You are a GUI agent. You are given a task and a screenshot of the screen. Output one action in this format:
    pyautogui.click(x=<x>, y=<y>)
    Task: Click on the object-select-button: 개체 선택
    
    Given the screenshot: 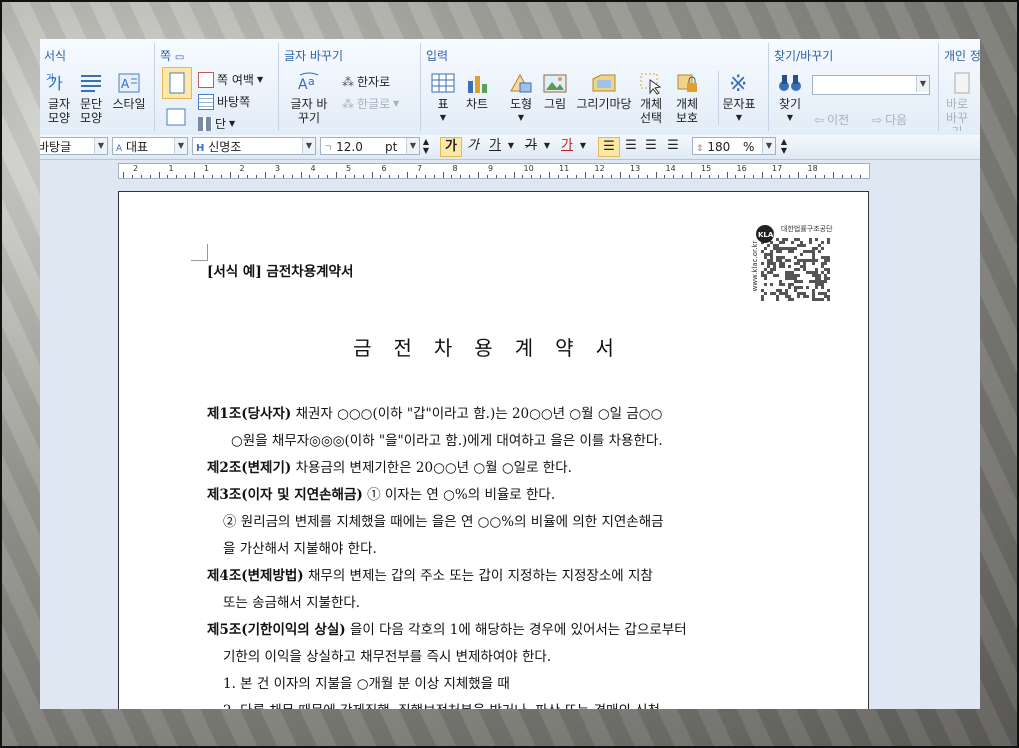 What is the action you would take?
    pyautogui.click(x=651, y=98)
    